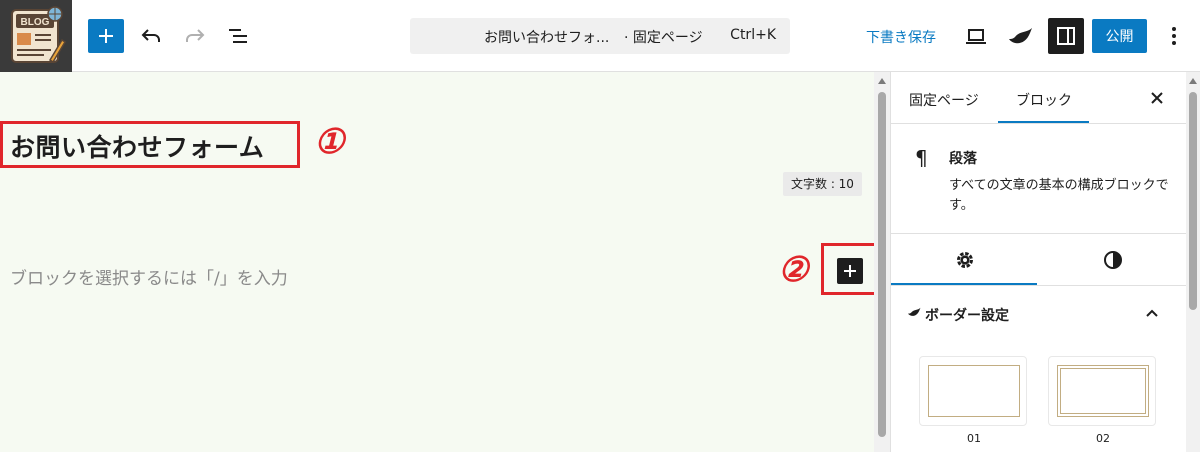 The width and height of the screenshot is (1200, 452). Describe the element at coordinates (1119, 36) in the screenshot. I see `publish-button: 公開` at that location.